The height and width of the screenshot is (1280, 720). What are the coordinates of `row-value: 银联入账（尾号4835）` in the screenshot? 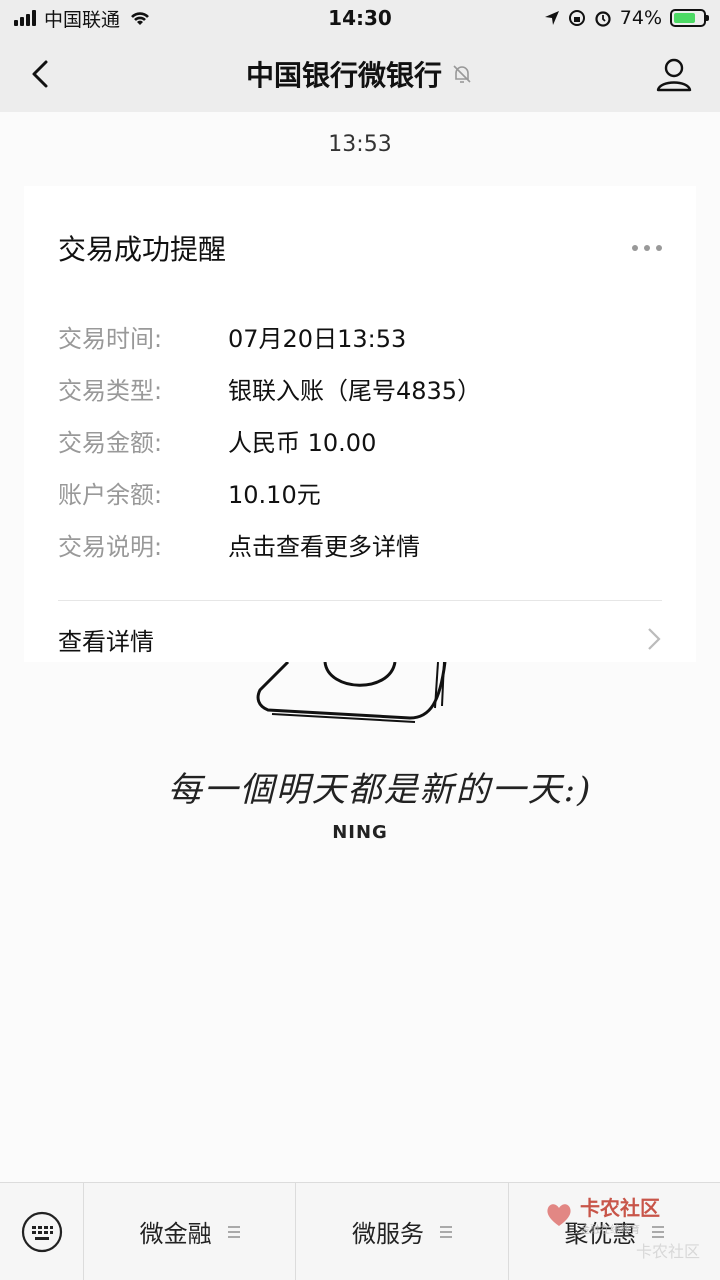 It's located at (355, 390).